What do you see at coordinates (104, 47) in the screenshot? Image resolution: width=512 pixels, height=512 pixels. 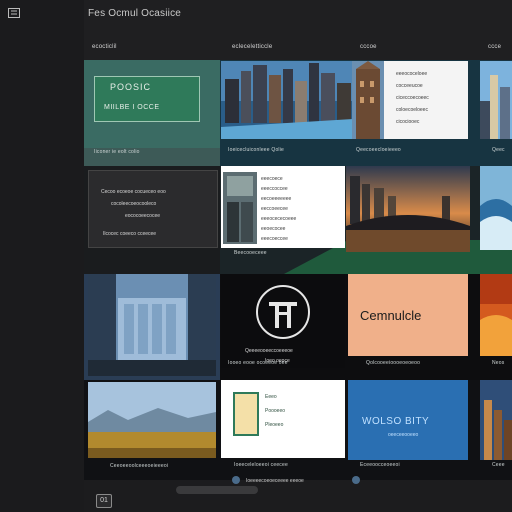 I see `column-header: ecocticlil` at bounding box center [104, 47].